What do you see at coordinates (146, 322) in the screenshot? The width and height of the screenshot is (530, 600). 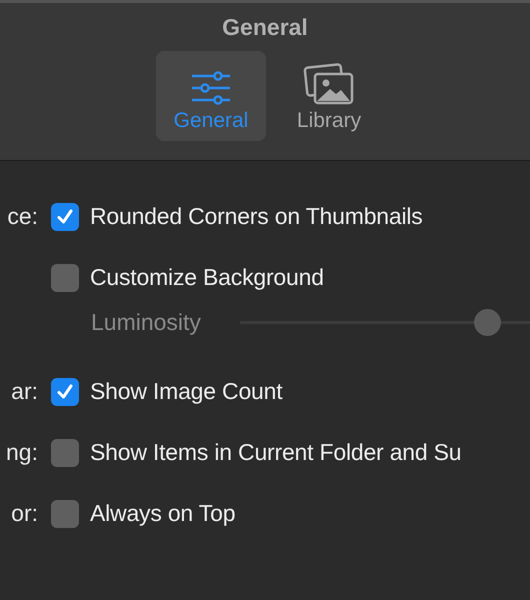 I see `slider-label: Luminosity` at bounding box center [146, 322].